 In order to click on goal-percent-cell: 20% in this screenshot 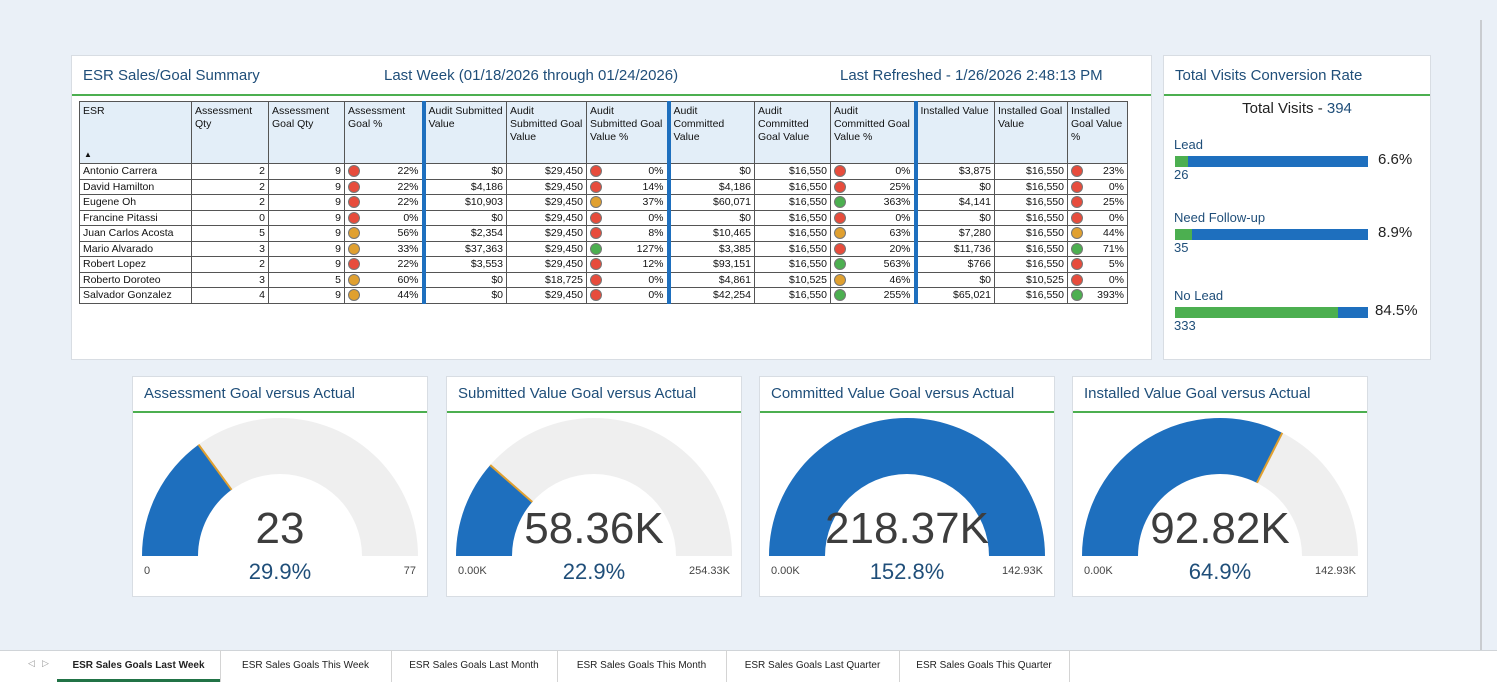, I will do `click(873, 248)`.